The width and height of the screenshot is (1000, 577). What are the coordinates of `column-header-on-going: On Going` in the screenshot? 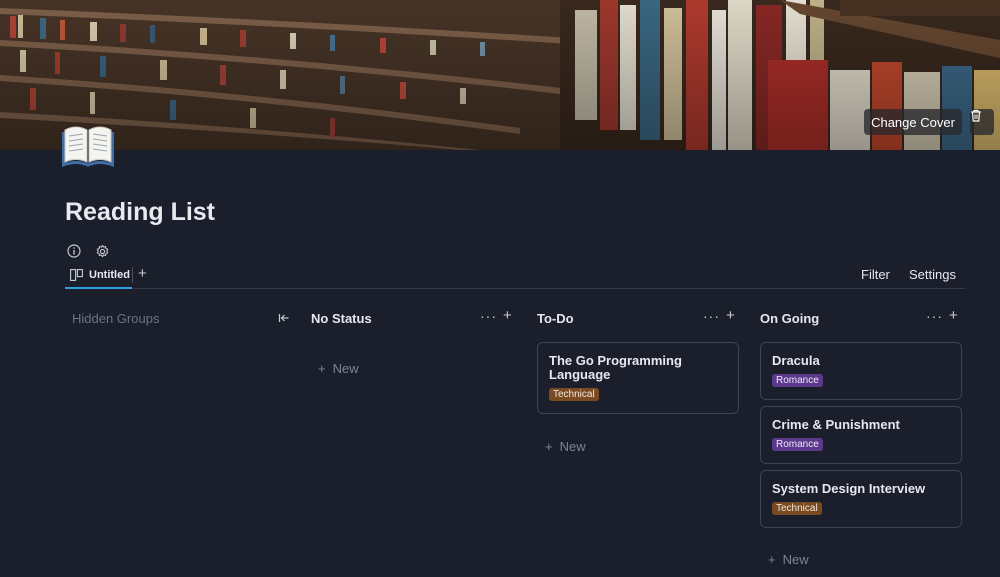 It's located at (789, 318).